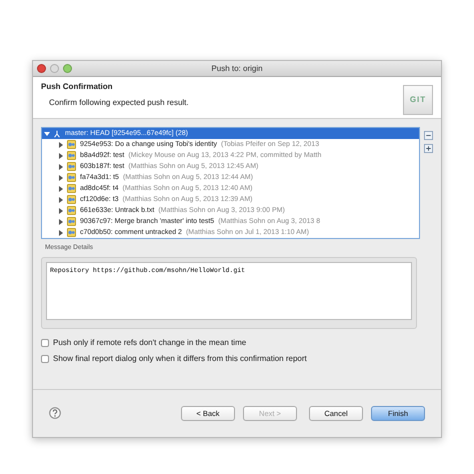  What do you see at coordinates (418, 100) in the screenshot?
I see `git-logo: GIT` at bounding box center [418, 100].